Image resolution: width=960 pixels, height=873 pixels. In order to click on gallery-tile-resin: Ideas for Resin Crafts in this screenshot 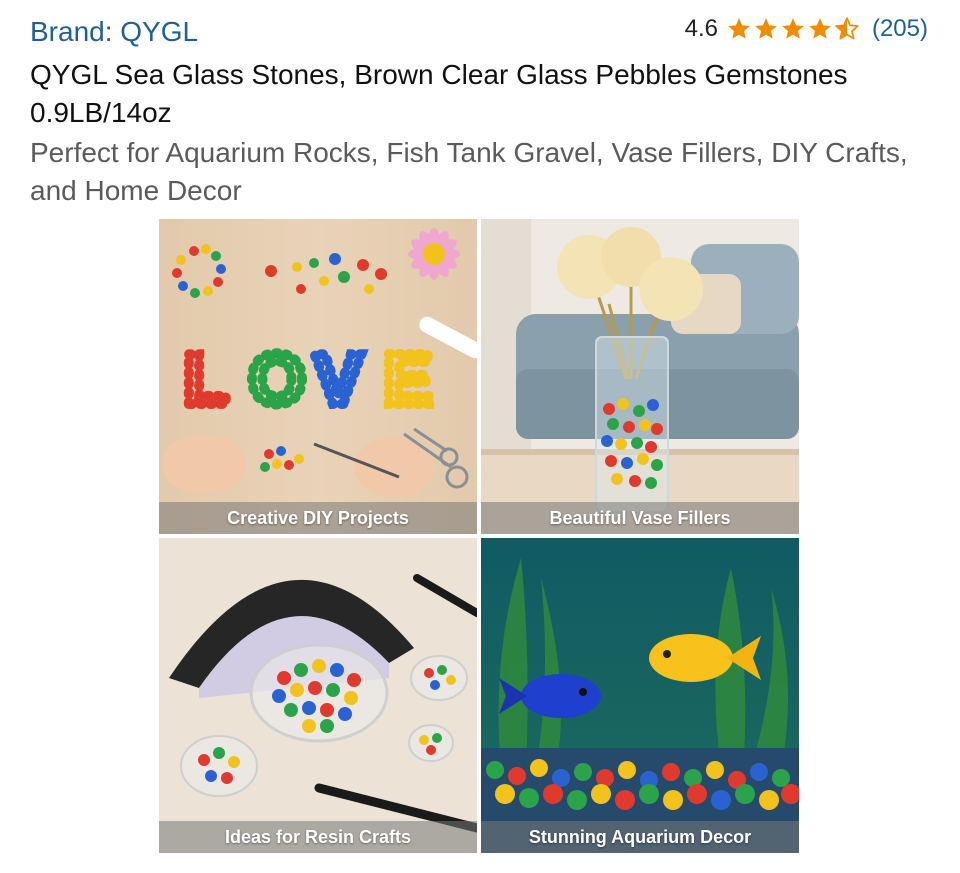, I will do `click(318, 695)`.